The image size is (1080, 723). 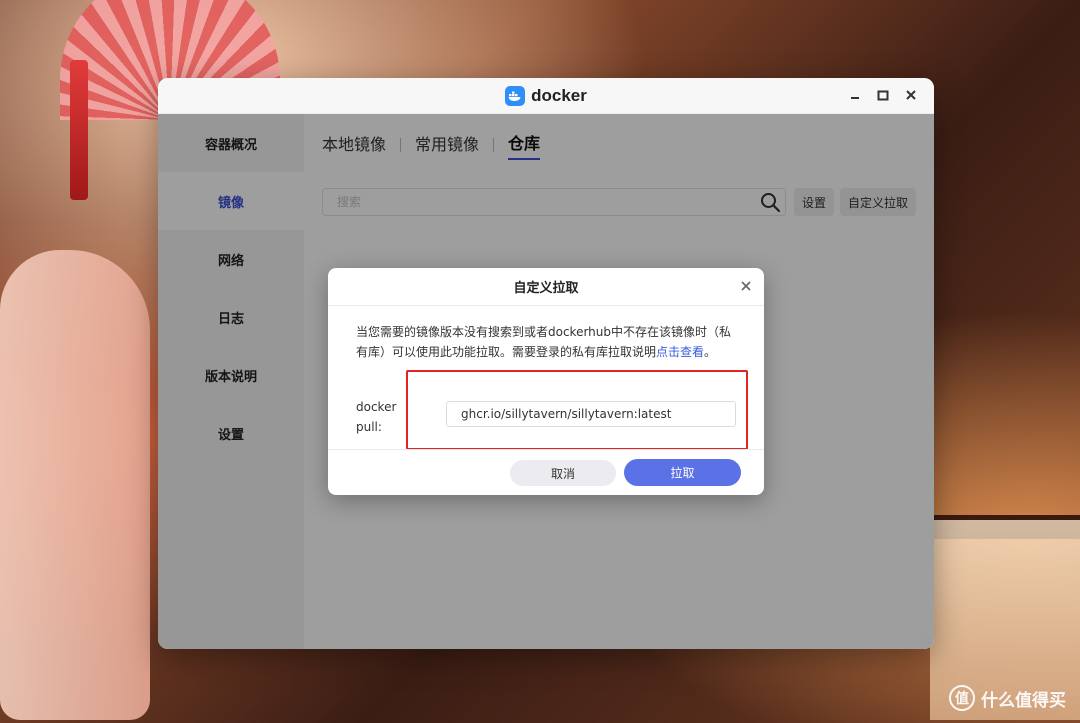 I want to click on resize-grip, so click(x=925, y=640).